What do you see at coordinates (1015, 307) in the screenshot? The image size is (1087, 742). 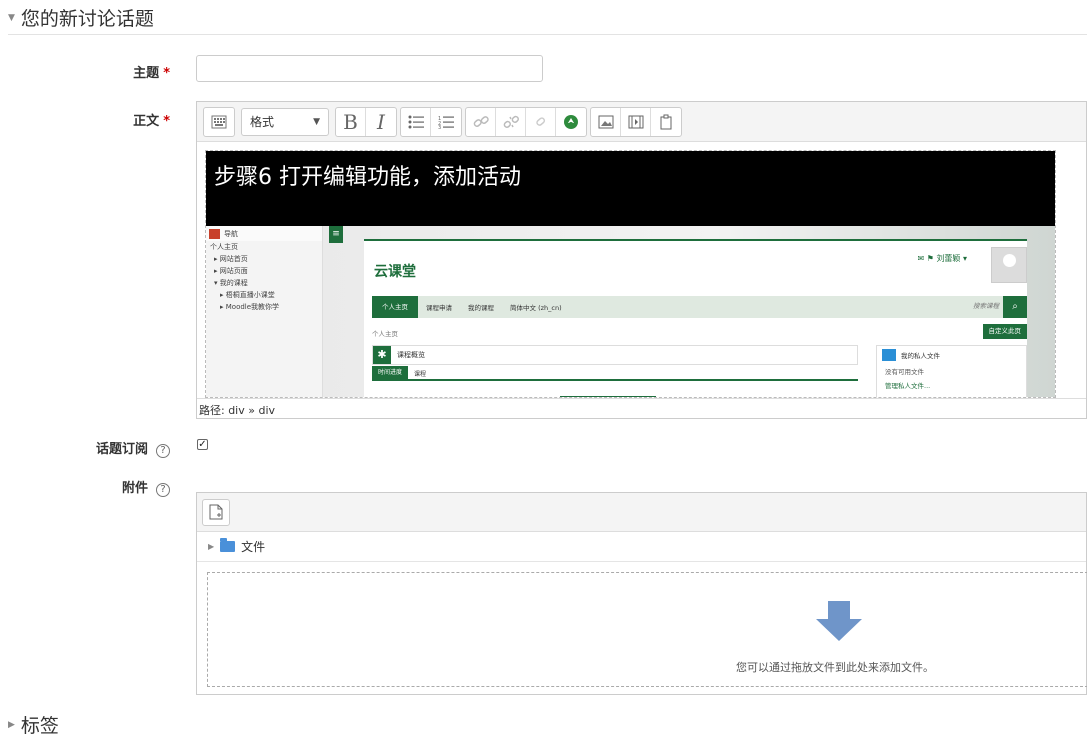 I see `search-icon: ⌕` at bounding box center [1015, 307].